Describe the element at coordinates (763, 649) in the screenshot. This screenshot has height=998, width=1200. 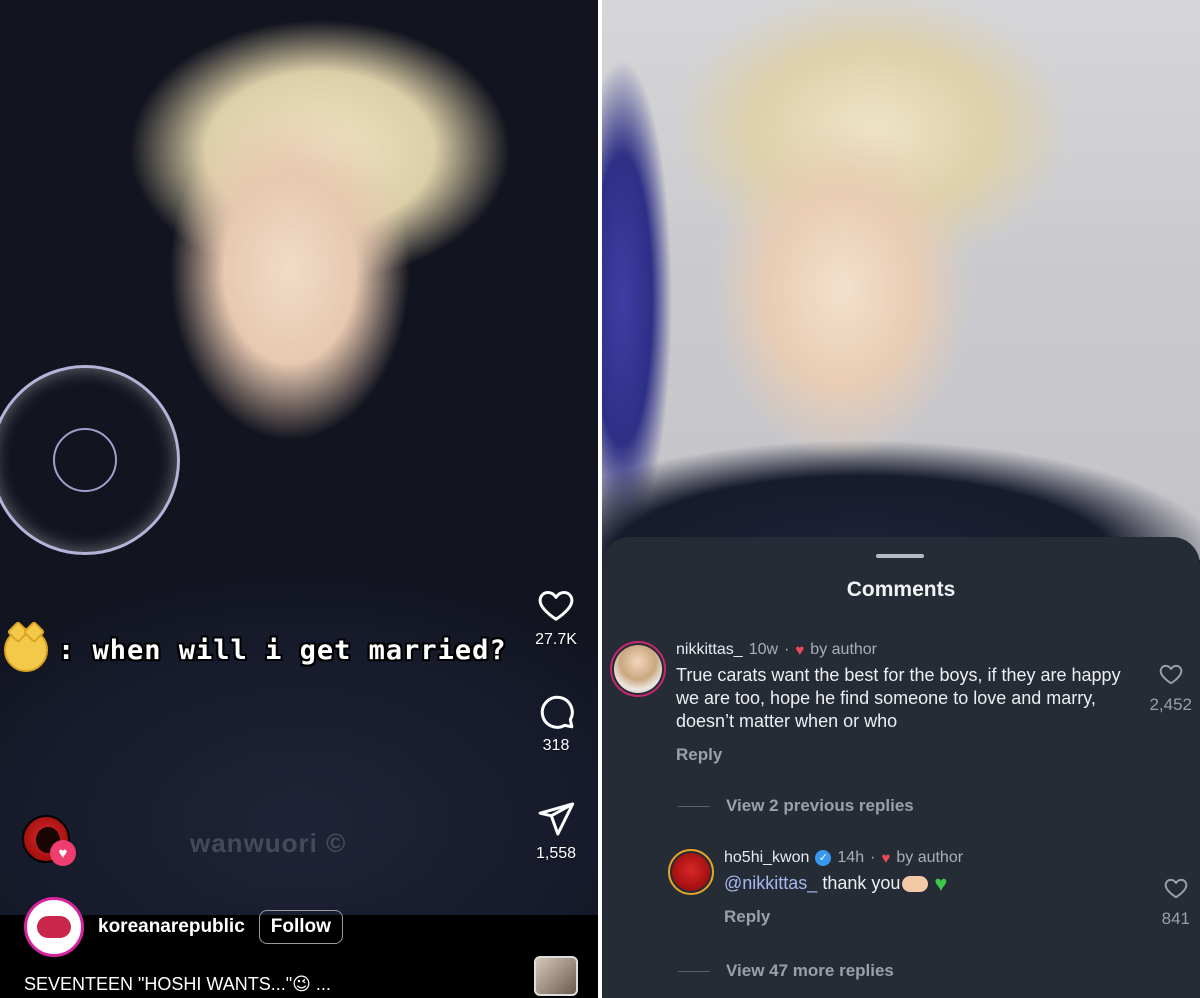
I see `comment-time: 10w` at that location.